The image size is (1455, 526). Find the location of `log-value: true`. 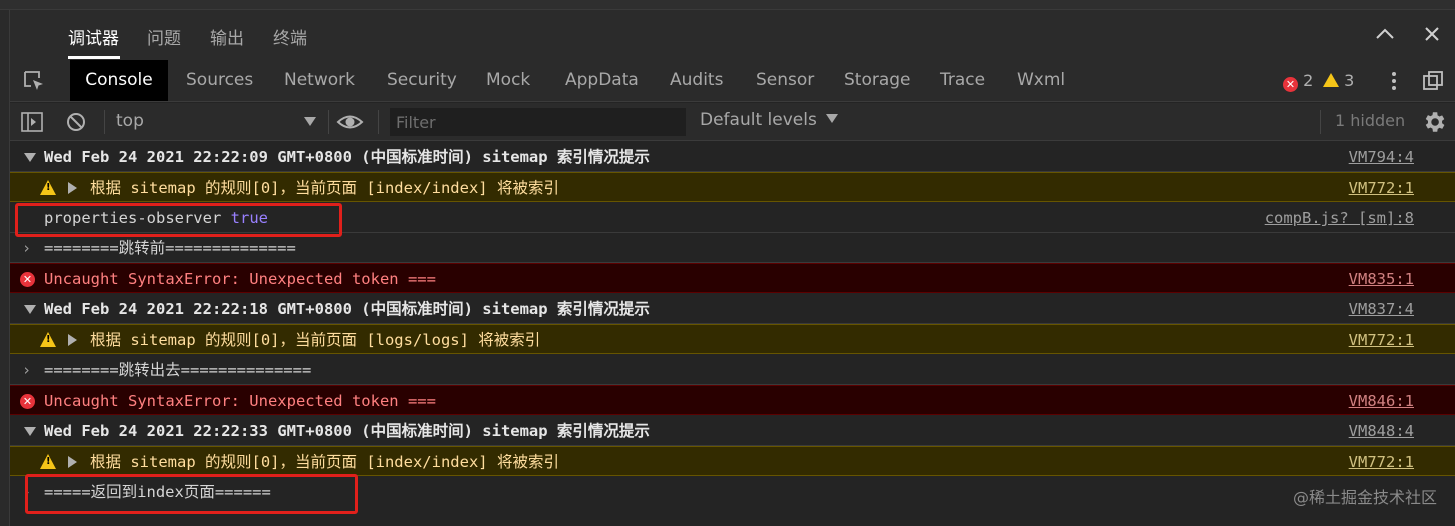

log-value: true is located at coordinates (249, 218).